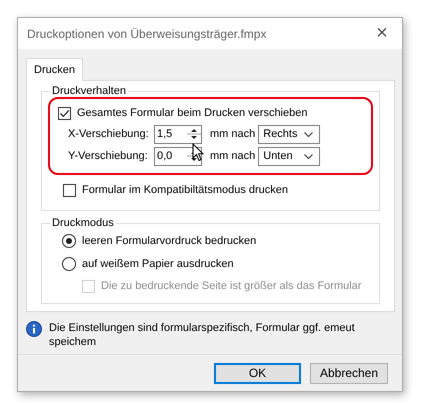  Describe the element at coordinates (349, 373) in the screenshot. I see `dialog-button: Abbrechen` at that location.